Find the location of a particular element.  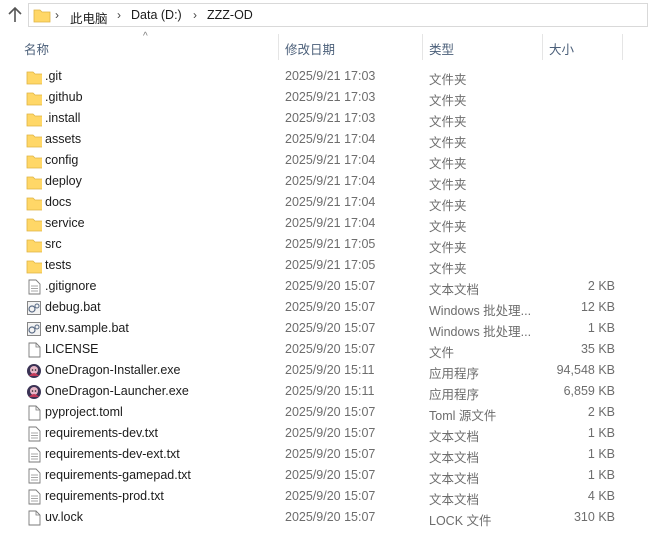

sort-ascending-icon: ^ is located at coordinates (145, 36).